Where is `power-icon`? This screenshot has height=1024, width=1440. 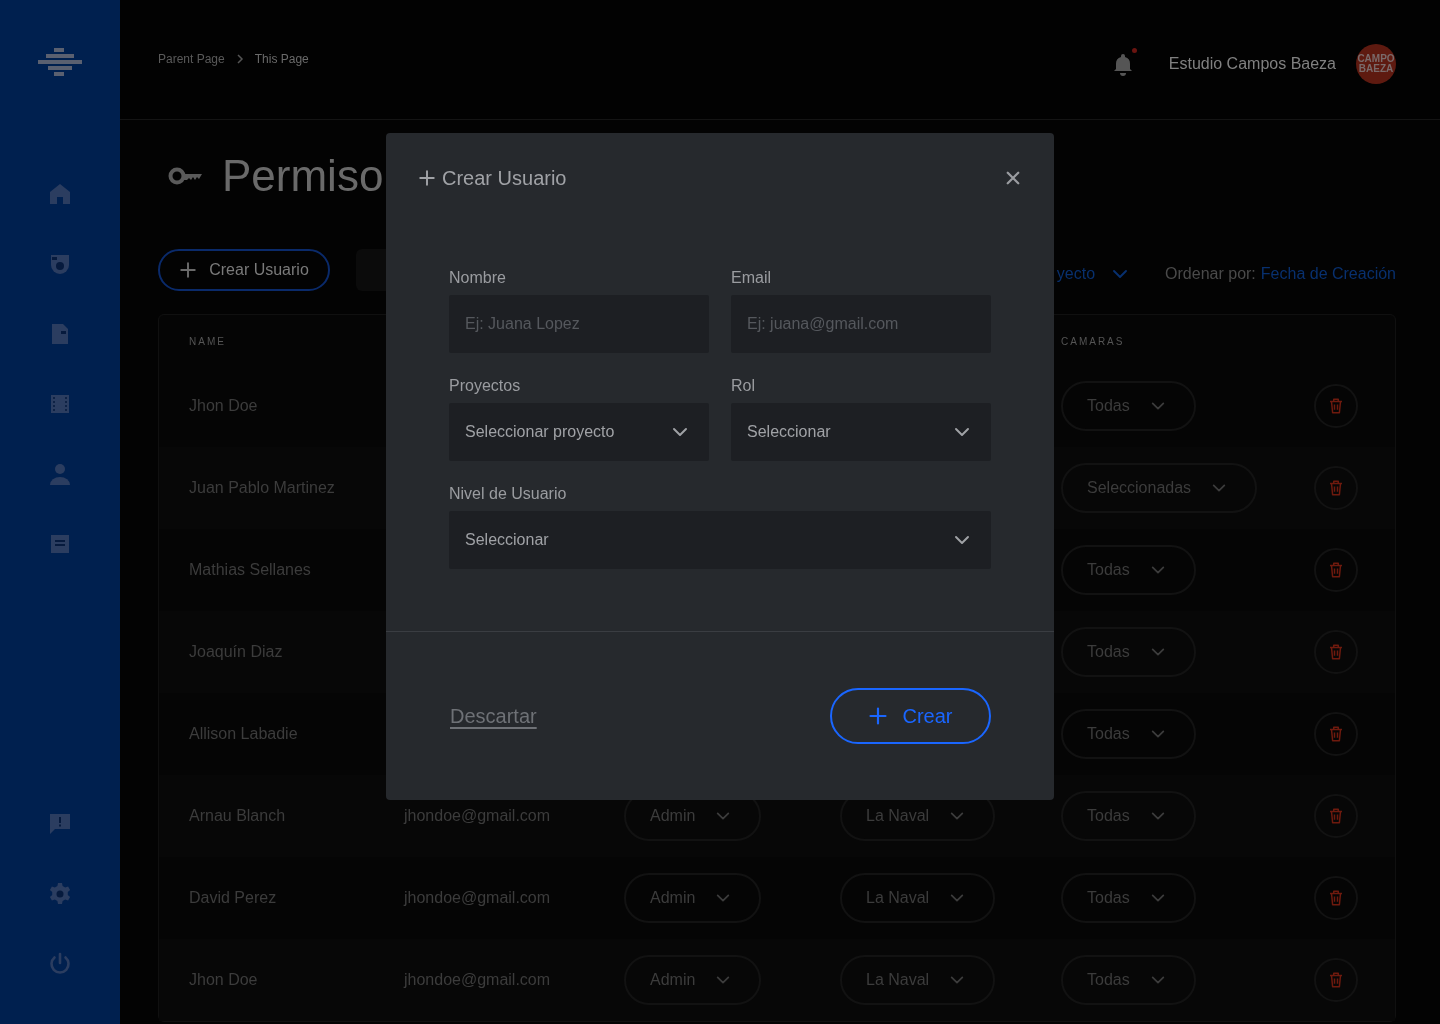 power-icon is located at coordinates (60, 964).